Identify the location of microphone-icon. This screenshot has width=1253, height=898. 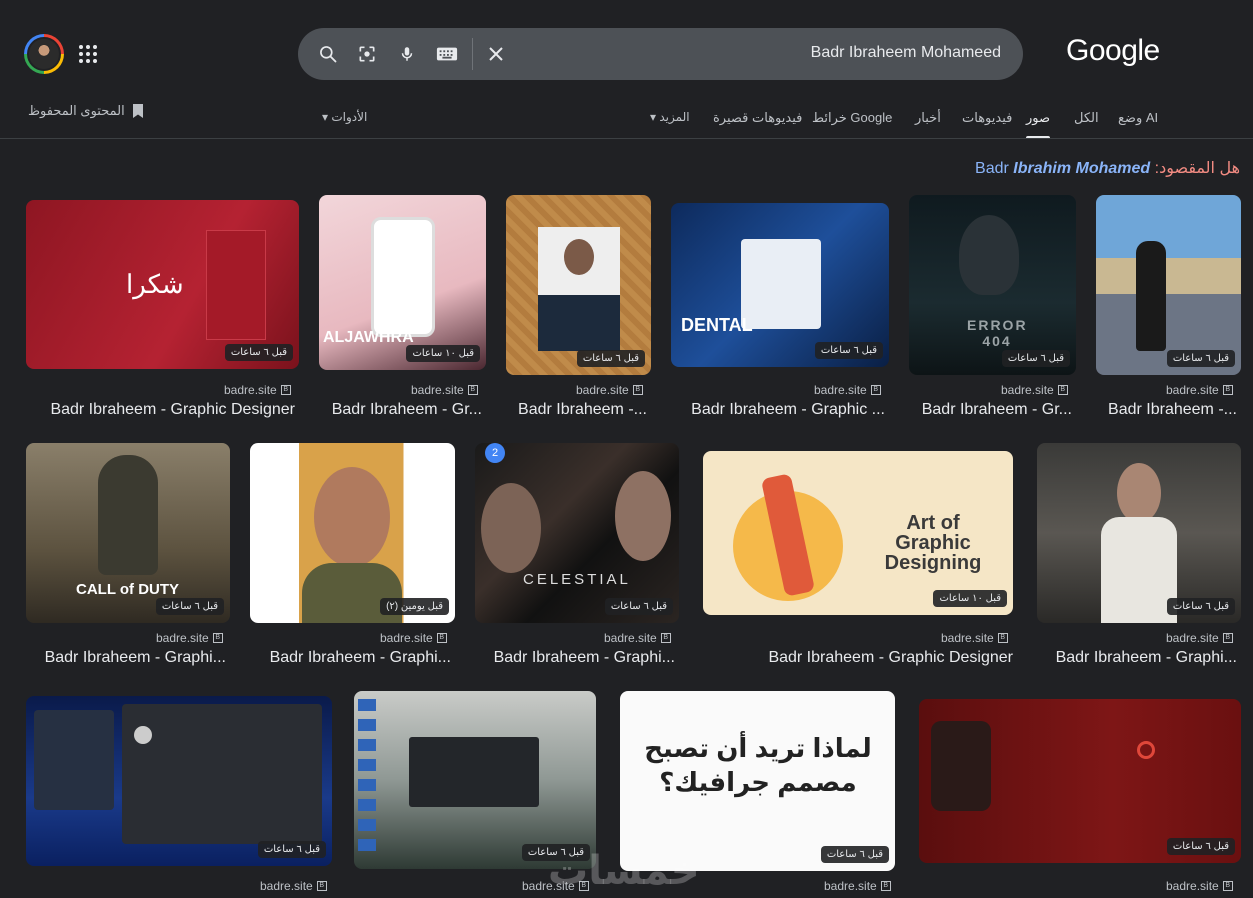
(407, 54).